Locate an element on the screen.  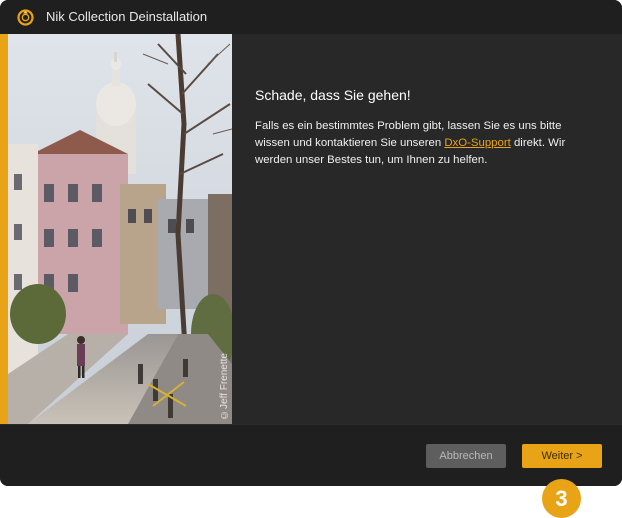
button-bar: Abbrechen Weiter > is located at coordinates (311, 455).